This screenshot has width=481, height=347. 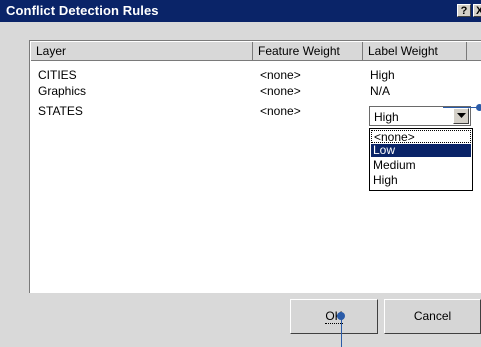 What do you see at coordinates (421, 180) in the screenshot?
I see `dropdown-option-high: High` at bounding box center [421, 180].